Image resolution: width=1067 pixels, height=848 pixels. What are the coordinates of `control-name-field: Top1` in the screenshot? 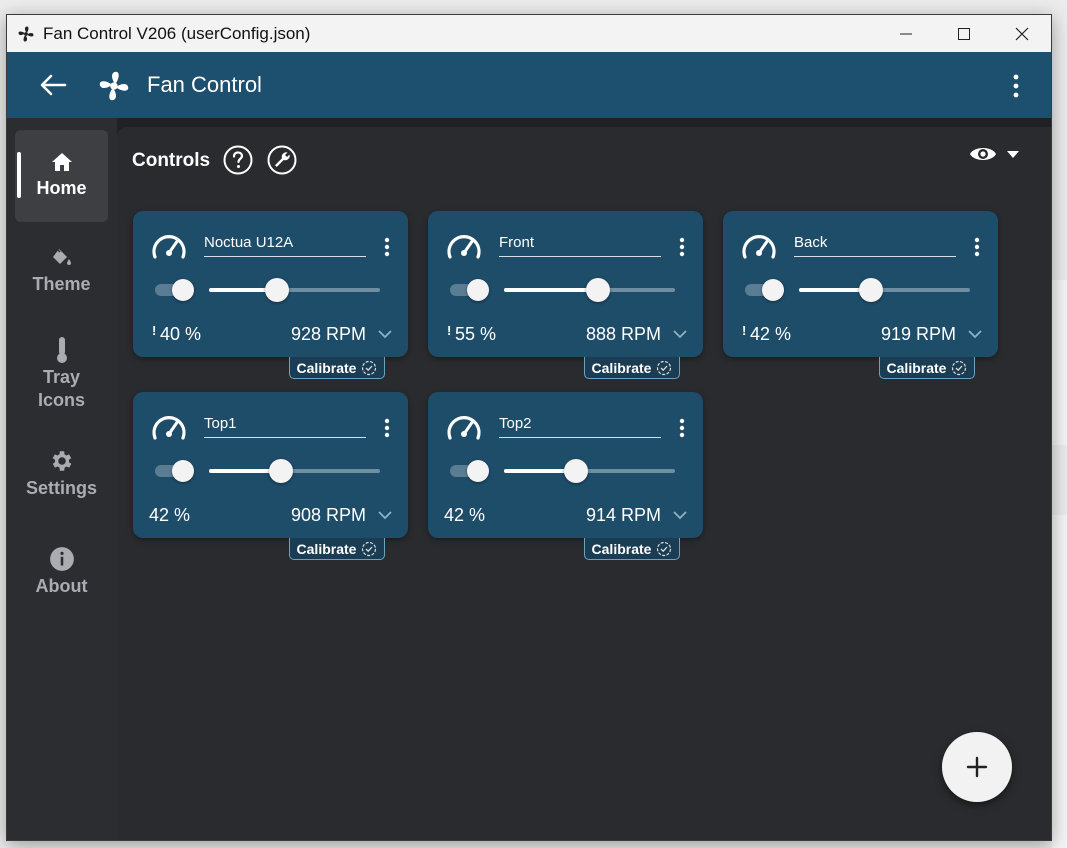 It's located at (285, 426).